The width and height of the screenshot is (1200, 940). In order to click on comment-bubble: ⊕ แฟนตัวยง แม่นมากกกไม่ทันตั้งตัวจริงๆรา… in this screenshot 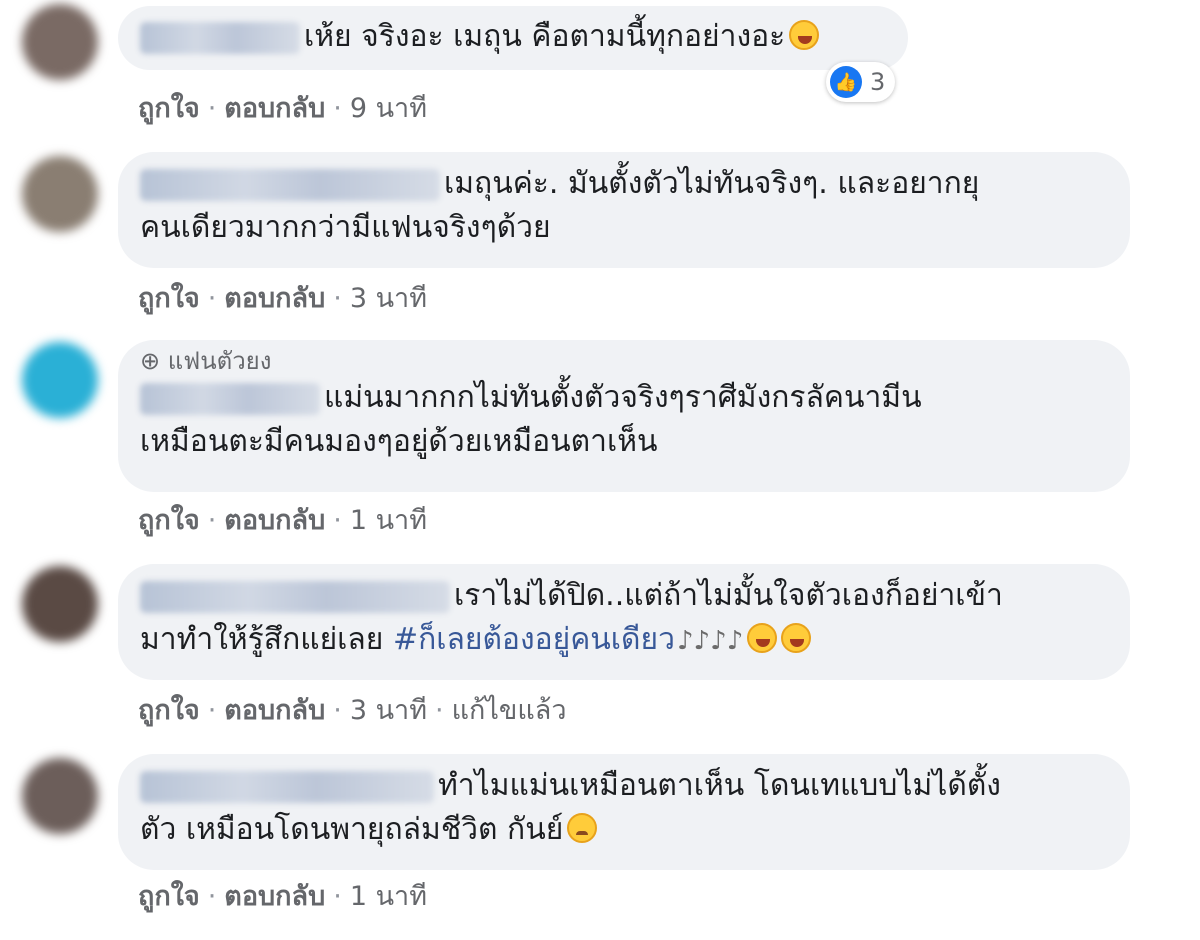, I will do `click(624, 416)`.